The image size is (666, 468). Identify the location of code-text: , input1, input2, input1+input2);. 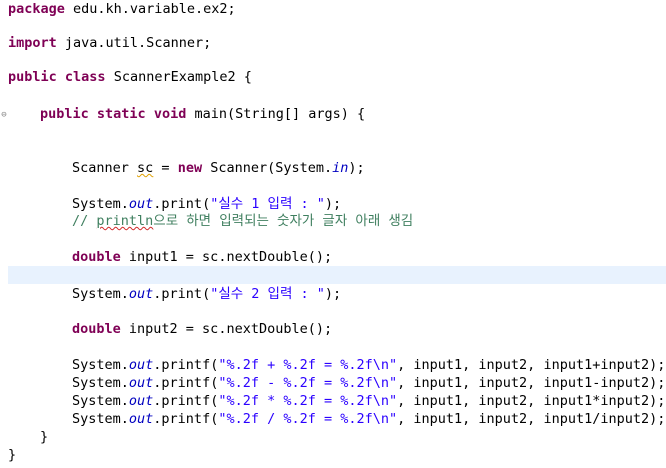
(531, 365).